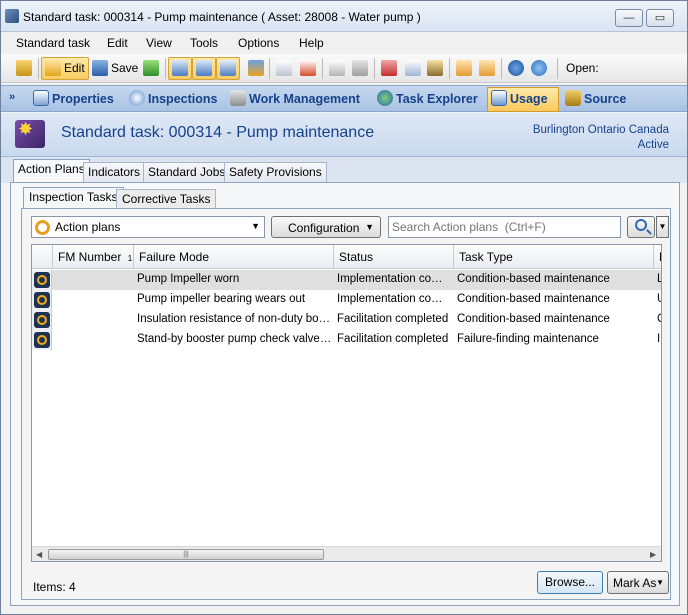  What do you see at coordinates (311, 43) in the screenshot?
I see `menu-help: Help` at bounding box center [311, 43].